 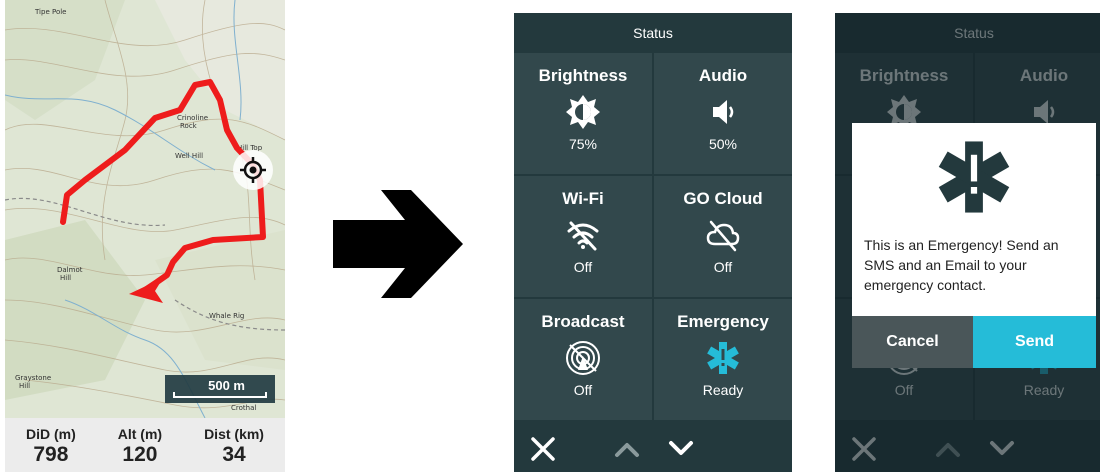 I want to click on brightness-icon, so click(x=583, y=112).